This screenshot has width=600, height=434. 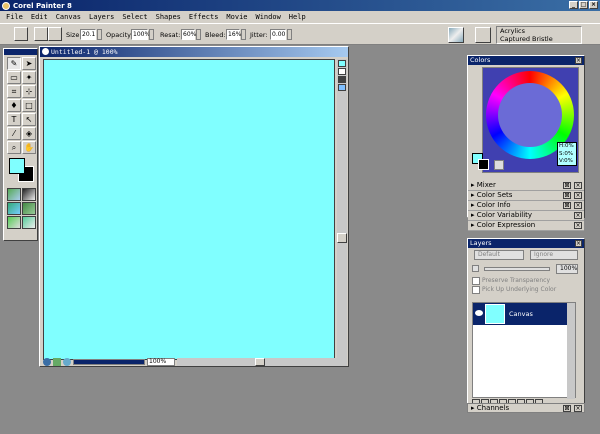 I want to click on menu-file: File, so click(x=14, y=17).